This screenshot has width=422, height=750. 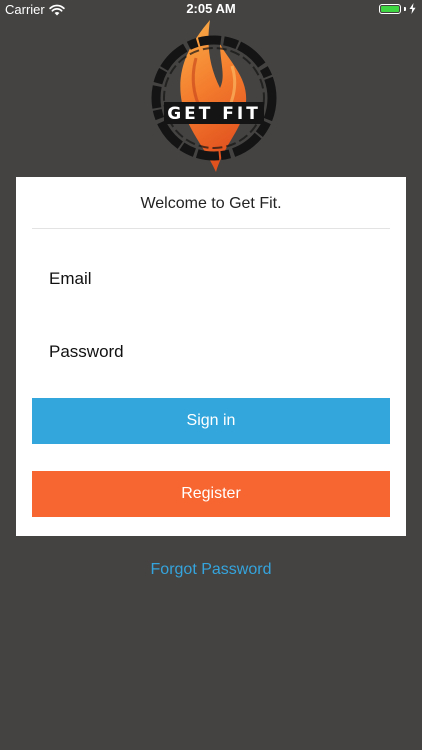 I want to click on battery-icon, so click(x=390, y=8).